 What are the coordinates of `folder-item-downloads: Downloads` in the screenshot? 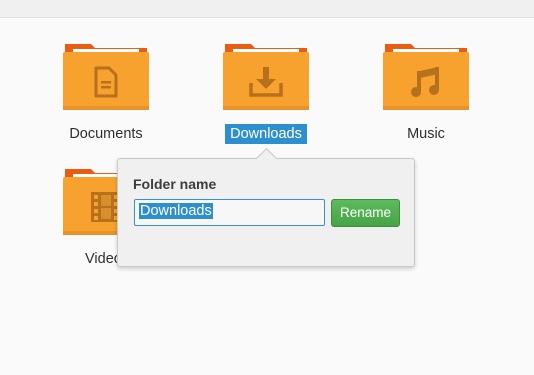 It's located at (266, 95).